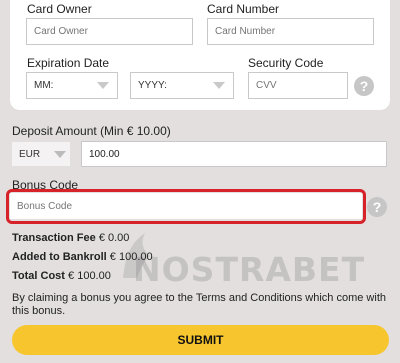 The image size is (400, 363). What do you see at coordinates (72, 85) in the screenshot?
I see `month-select: MM:` at bounding box center [72, 85].